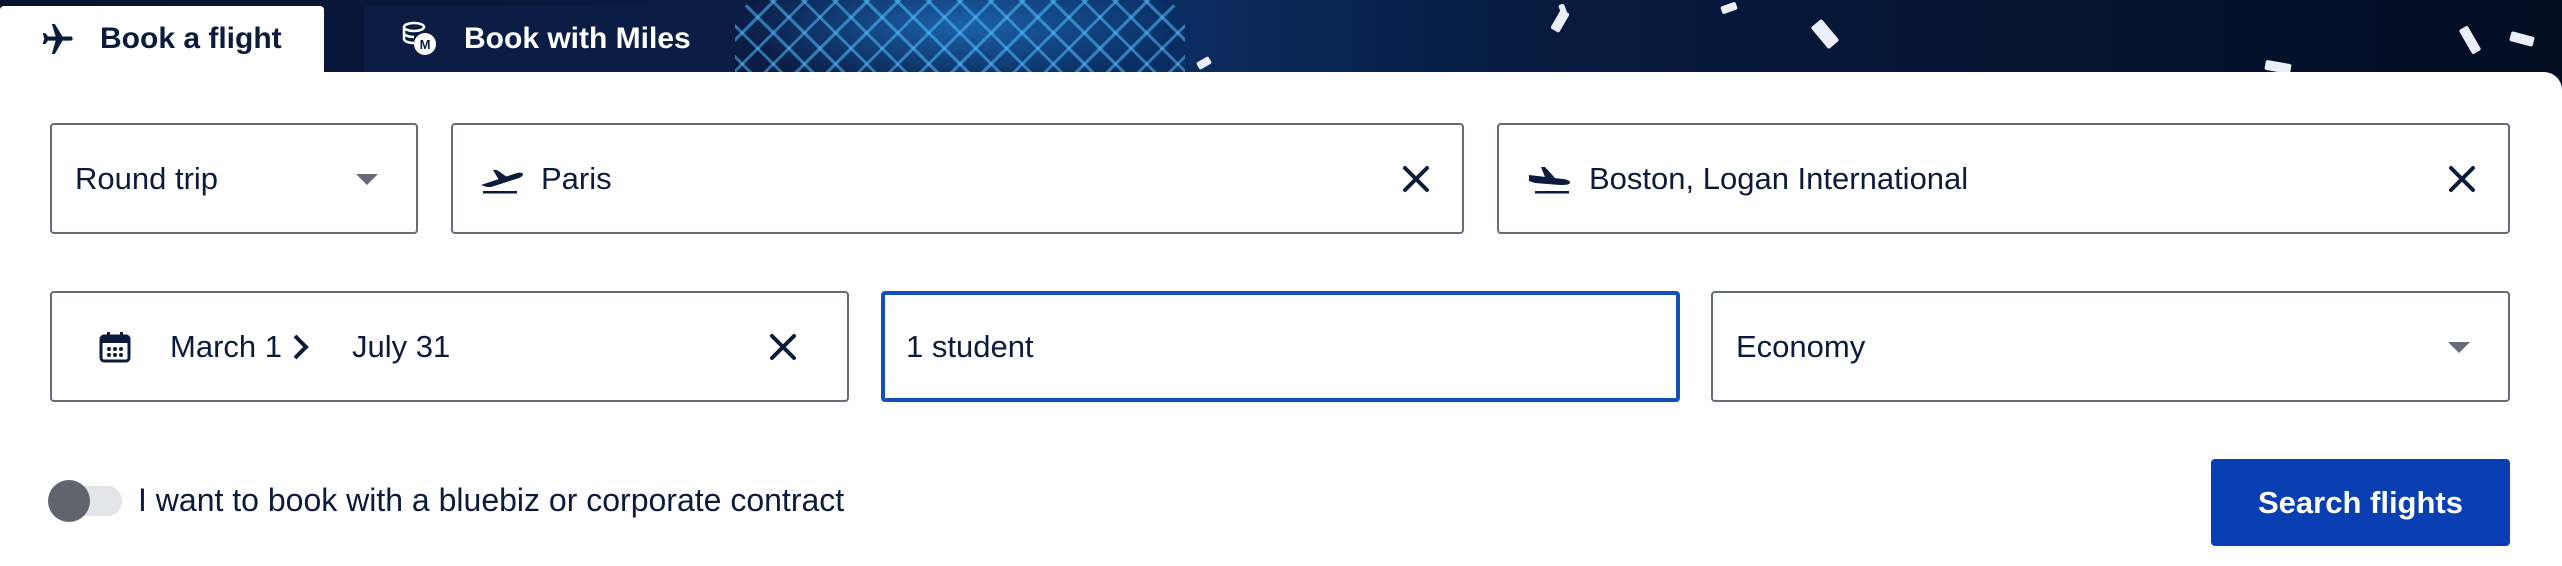 This screenshot has width=2562, height=566. I want to click on tab-book-with-miles: M Book with Miles, so click(549, 39).